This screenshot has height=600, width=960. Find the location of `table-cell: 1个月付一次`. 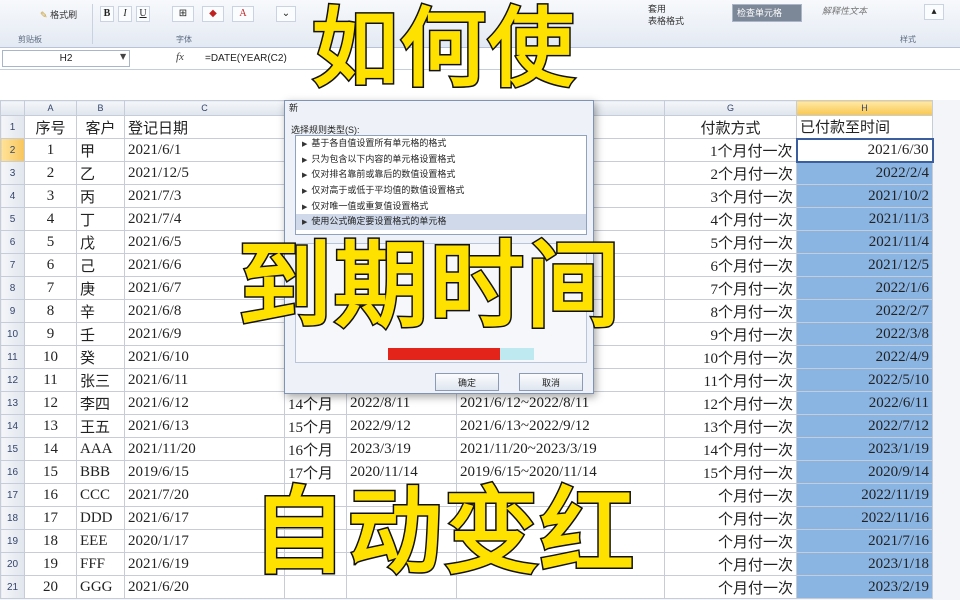

table-cell: 1个月付一次 is located at coordinates (730, 150).